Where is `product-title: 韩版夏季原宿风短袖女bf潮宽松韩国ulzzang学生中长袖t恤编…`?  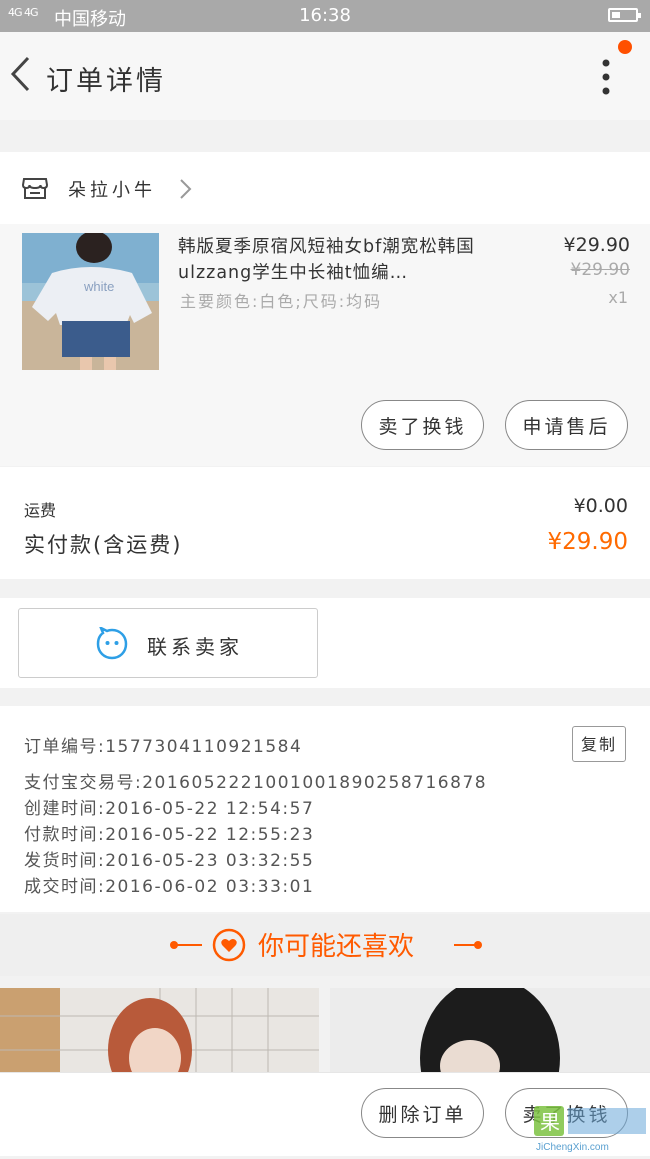
product-title: 韩版夏季原宿风短袖女bf潮宽松韩国ulzzang学生中长袖t恤编… is located at coordinates (326, 260).